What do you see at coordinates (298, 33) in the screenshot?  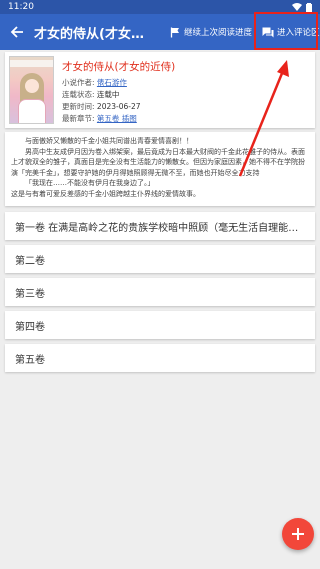 I see `comments-label: 进入评论区` at bounding box center [298, 33].